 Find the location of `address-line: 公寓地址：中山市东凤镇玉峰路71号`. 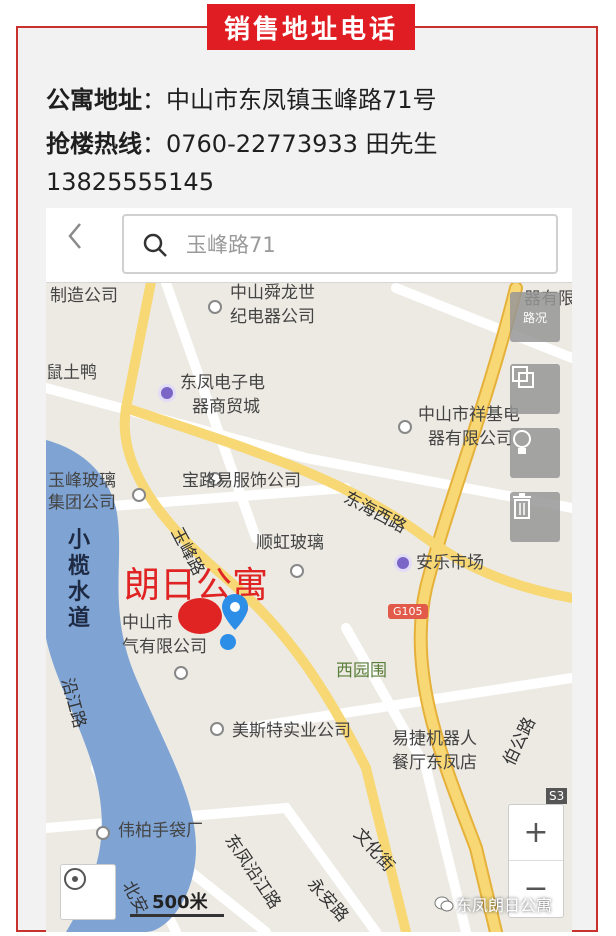

address-line: 公寓地址：中山市东凤镇玉峰路71号 is located at coordinates (241, 97).